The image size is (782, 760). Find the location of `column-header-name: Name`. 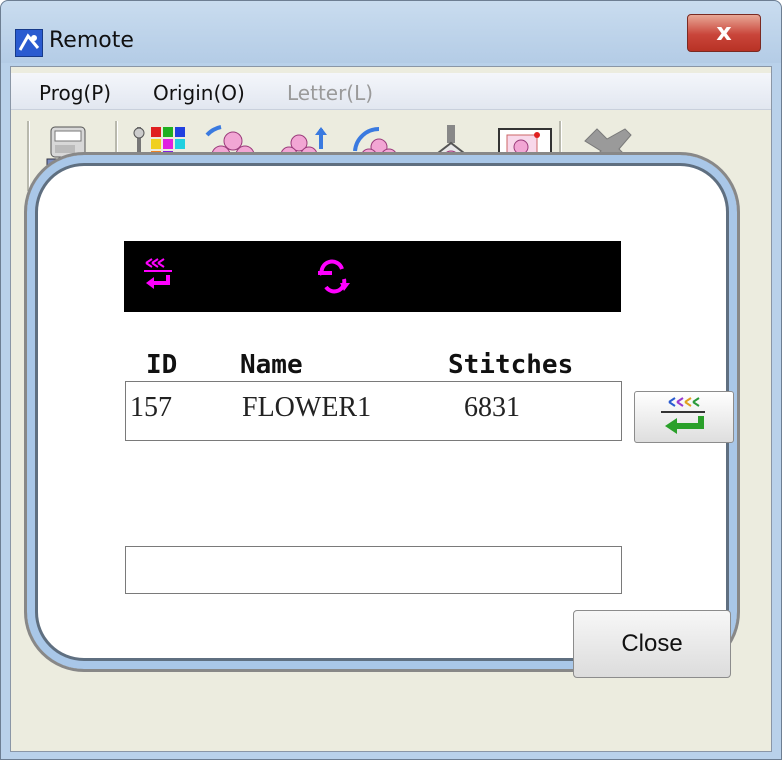

column-header-name: Name is located at coordinates (271, 365).